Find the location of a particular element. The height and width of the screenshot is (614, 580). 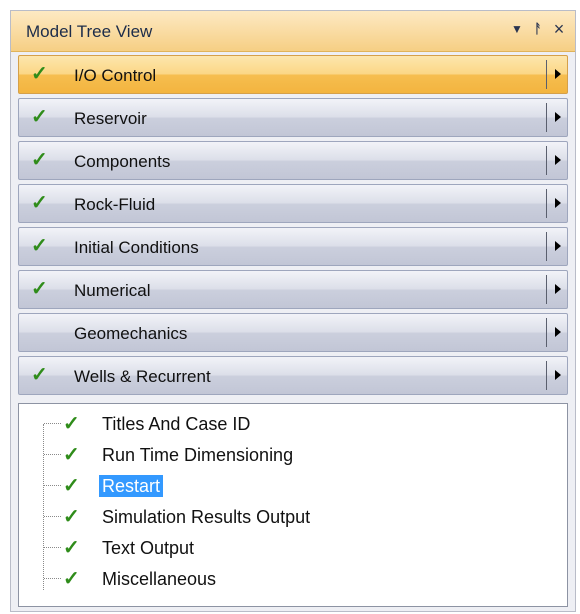

section-label: Rock-Fluid is located at coordinates (115, 204).